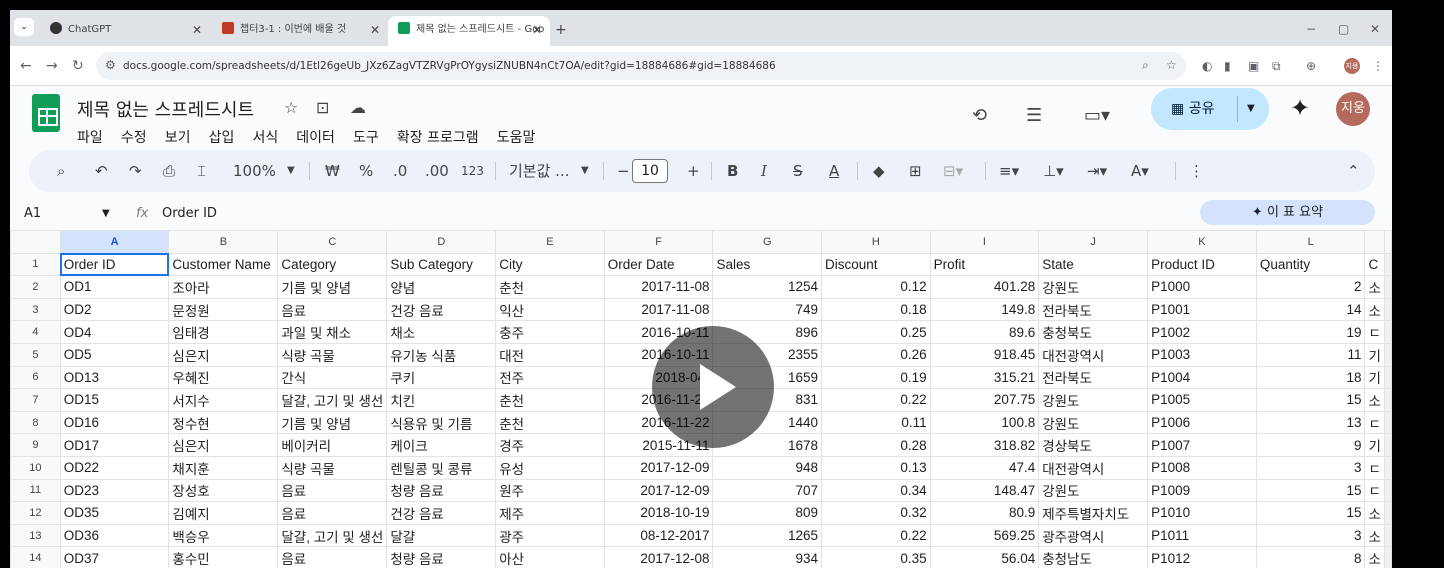 The width and height of the screenshot is (1444, 568). I want to click on cell: 0.34, so click(875, 490).